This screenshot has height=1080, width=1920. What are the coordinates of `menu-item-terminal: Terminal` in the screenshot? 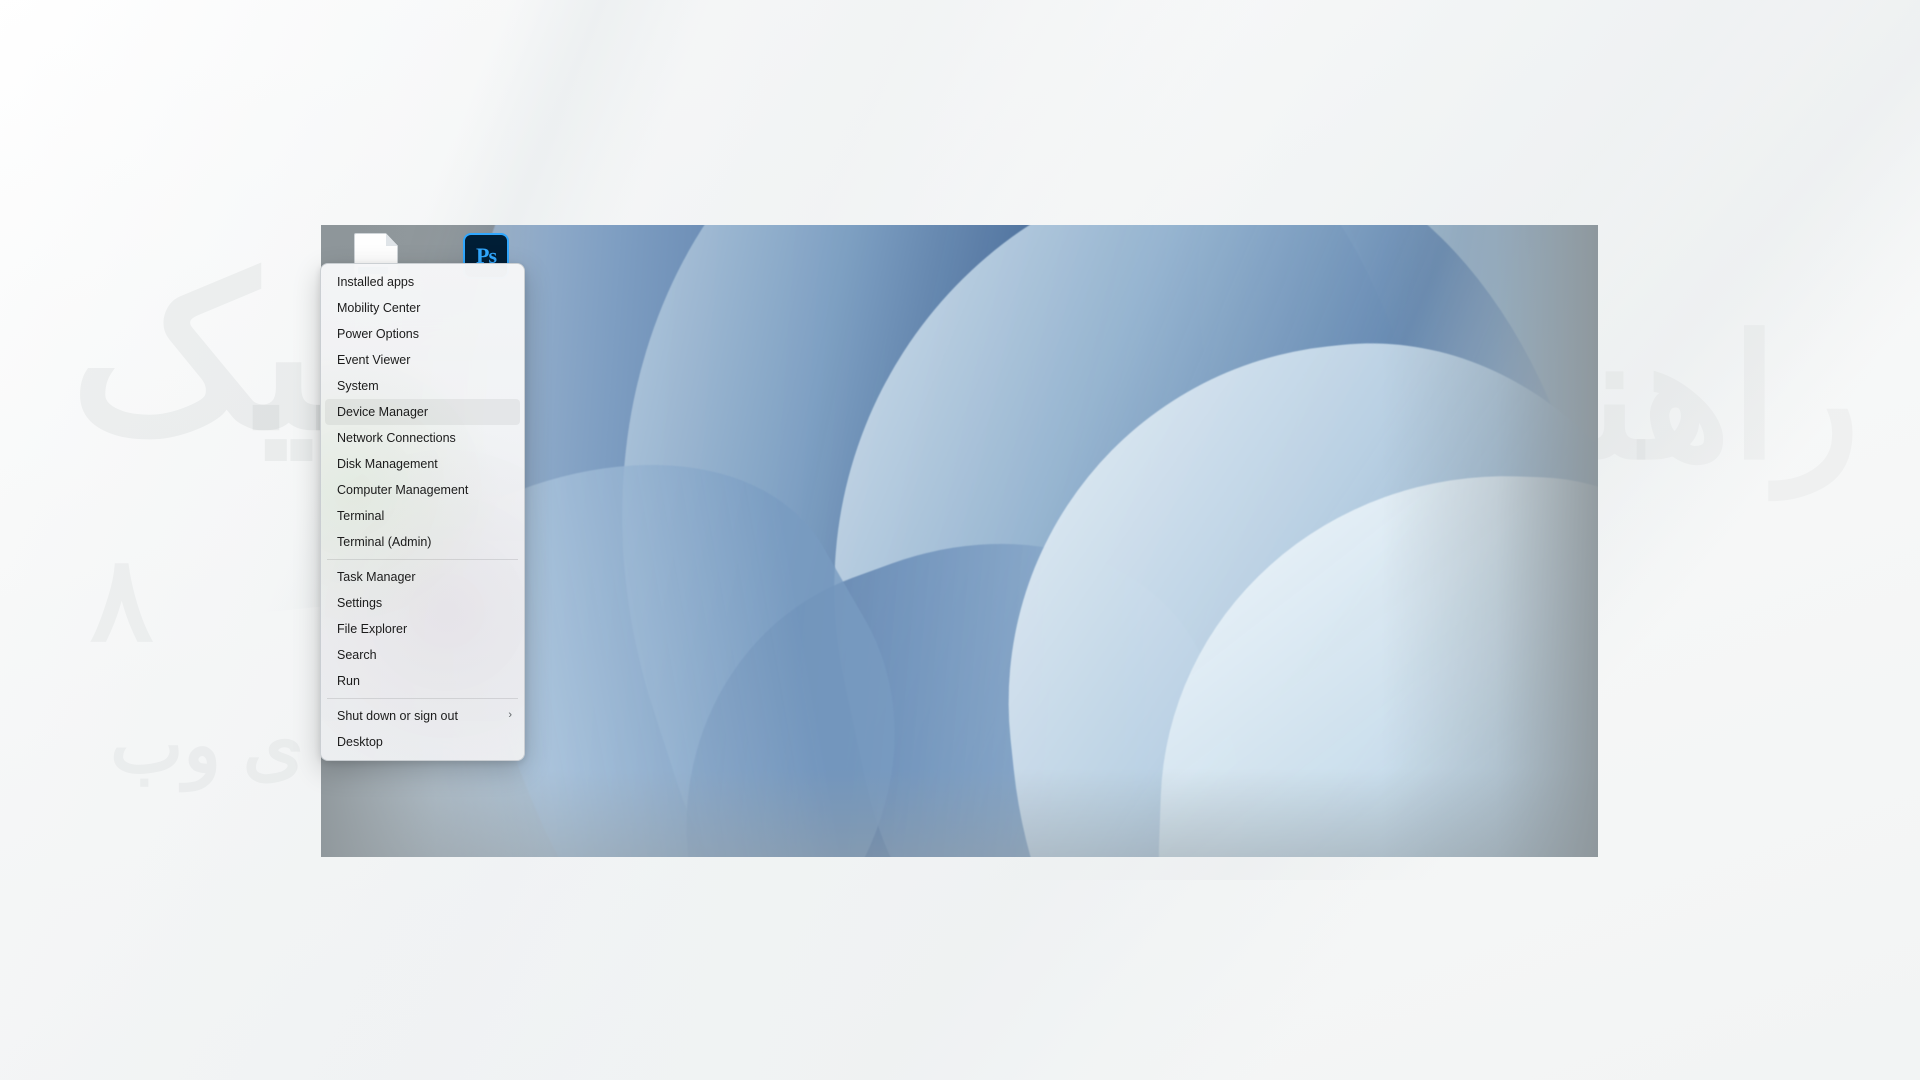 It's located at (422, 516).